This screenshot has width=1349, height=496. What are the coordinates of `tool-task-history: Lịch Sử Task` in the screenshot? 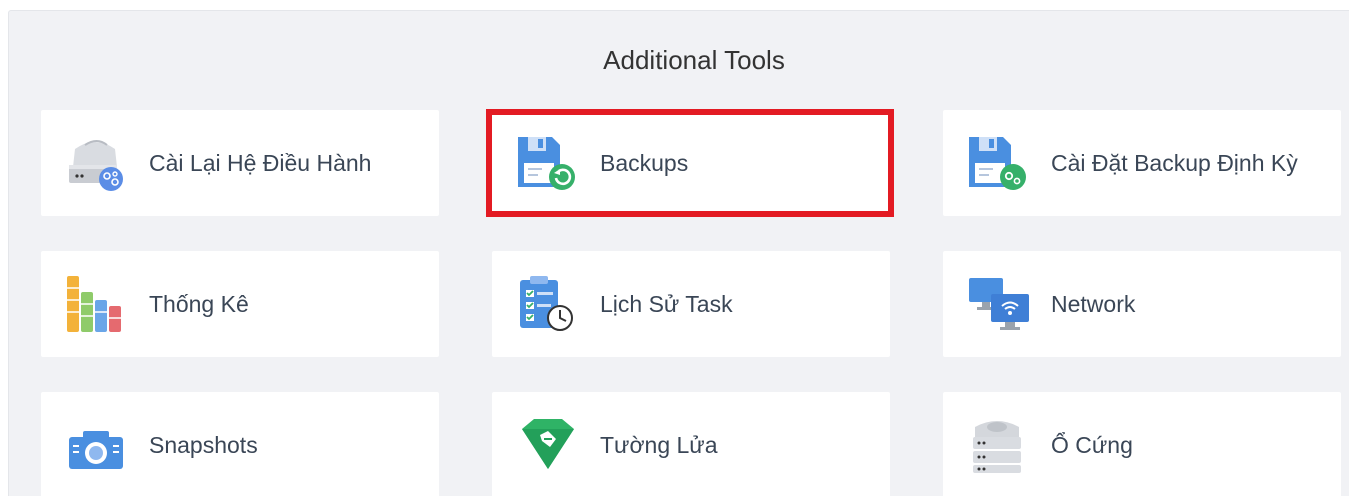 It's located at (691, 304).